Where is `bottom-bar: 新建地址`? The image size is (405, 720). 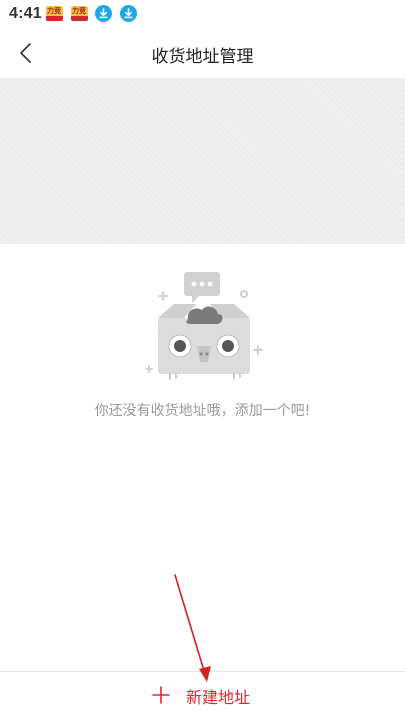 bottom-bar: 新建地址 is located at coordinates (202, 695).